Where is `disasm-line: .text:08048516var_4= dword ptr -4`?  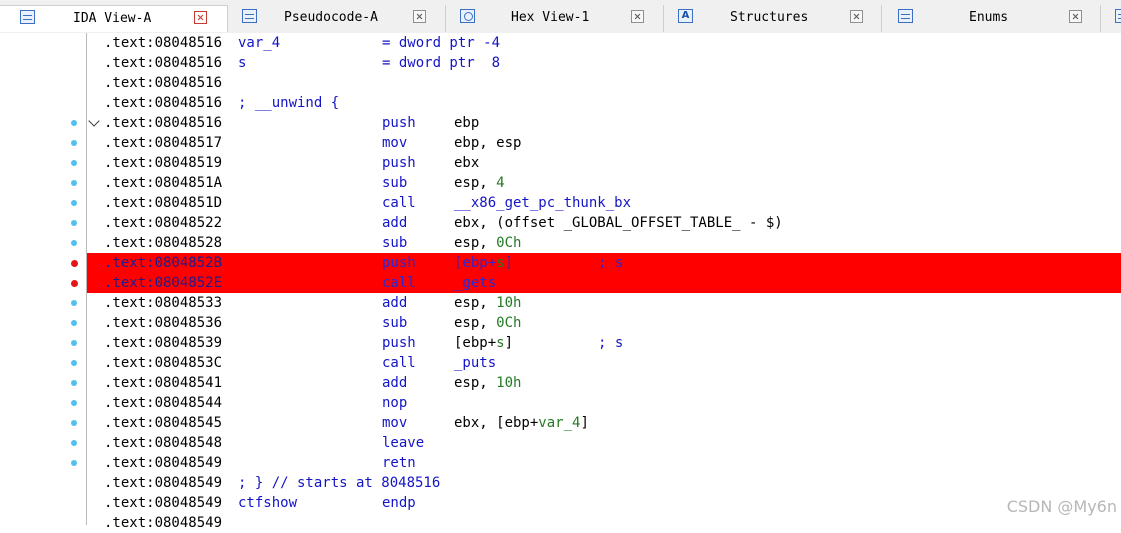
disasm-line: .text:08048516var_4= dword ptr -4 is located at coordinates (604, 43).